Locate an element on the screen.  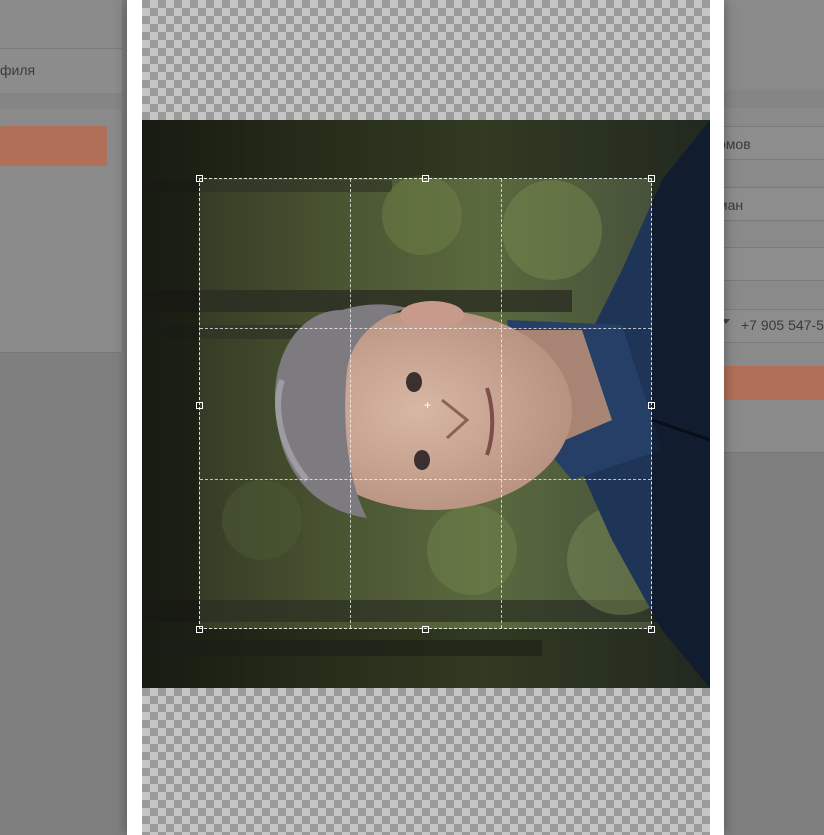
crop-shade-top is located at coordinates (426, 149).